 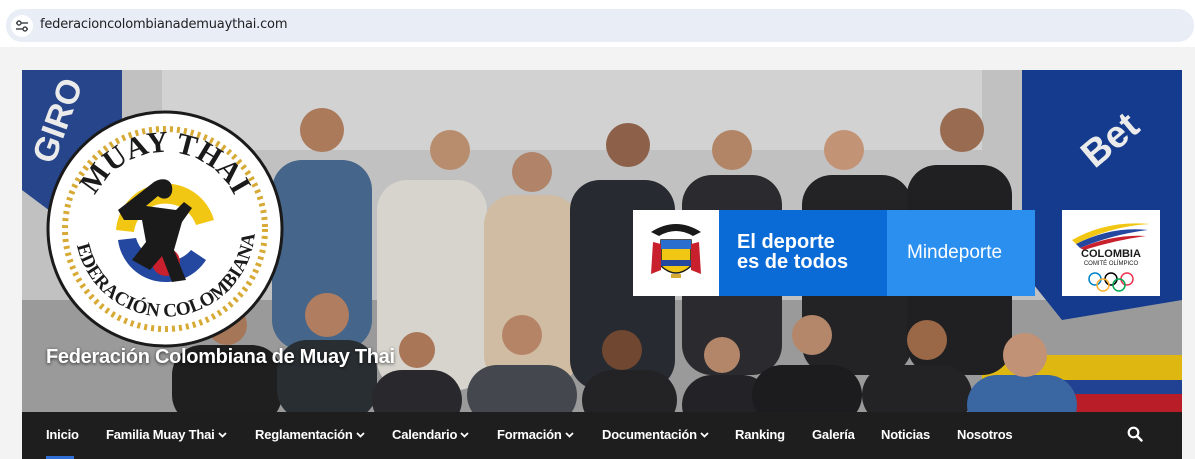 What do you see at coordinates (304, 434) in the screenshot?
I see `nav-label: Reglamentación` at bounding box center [304, 434].